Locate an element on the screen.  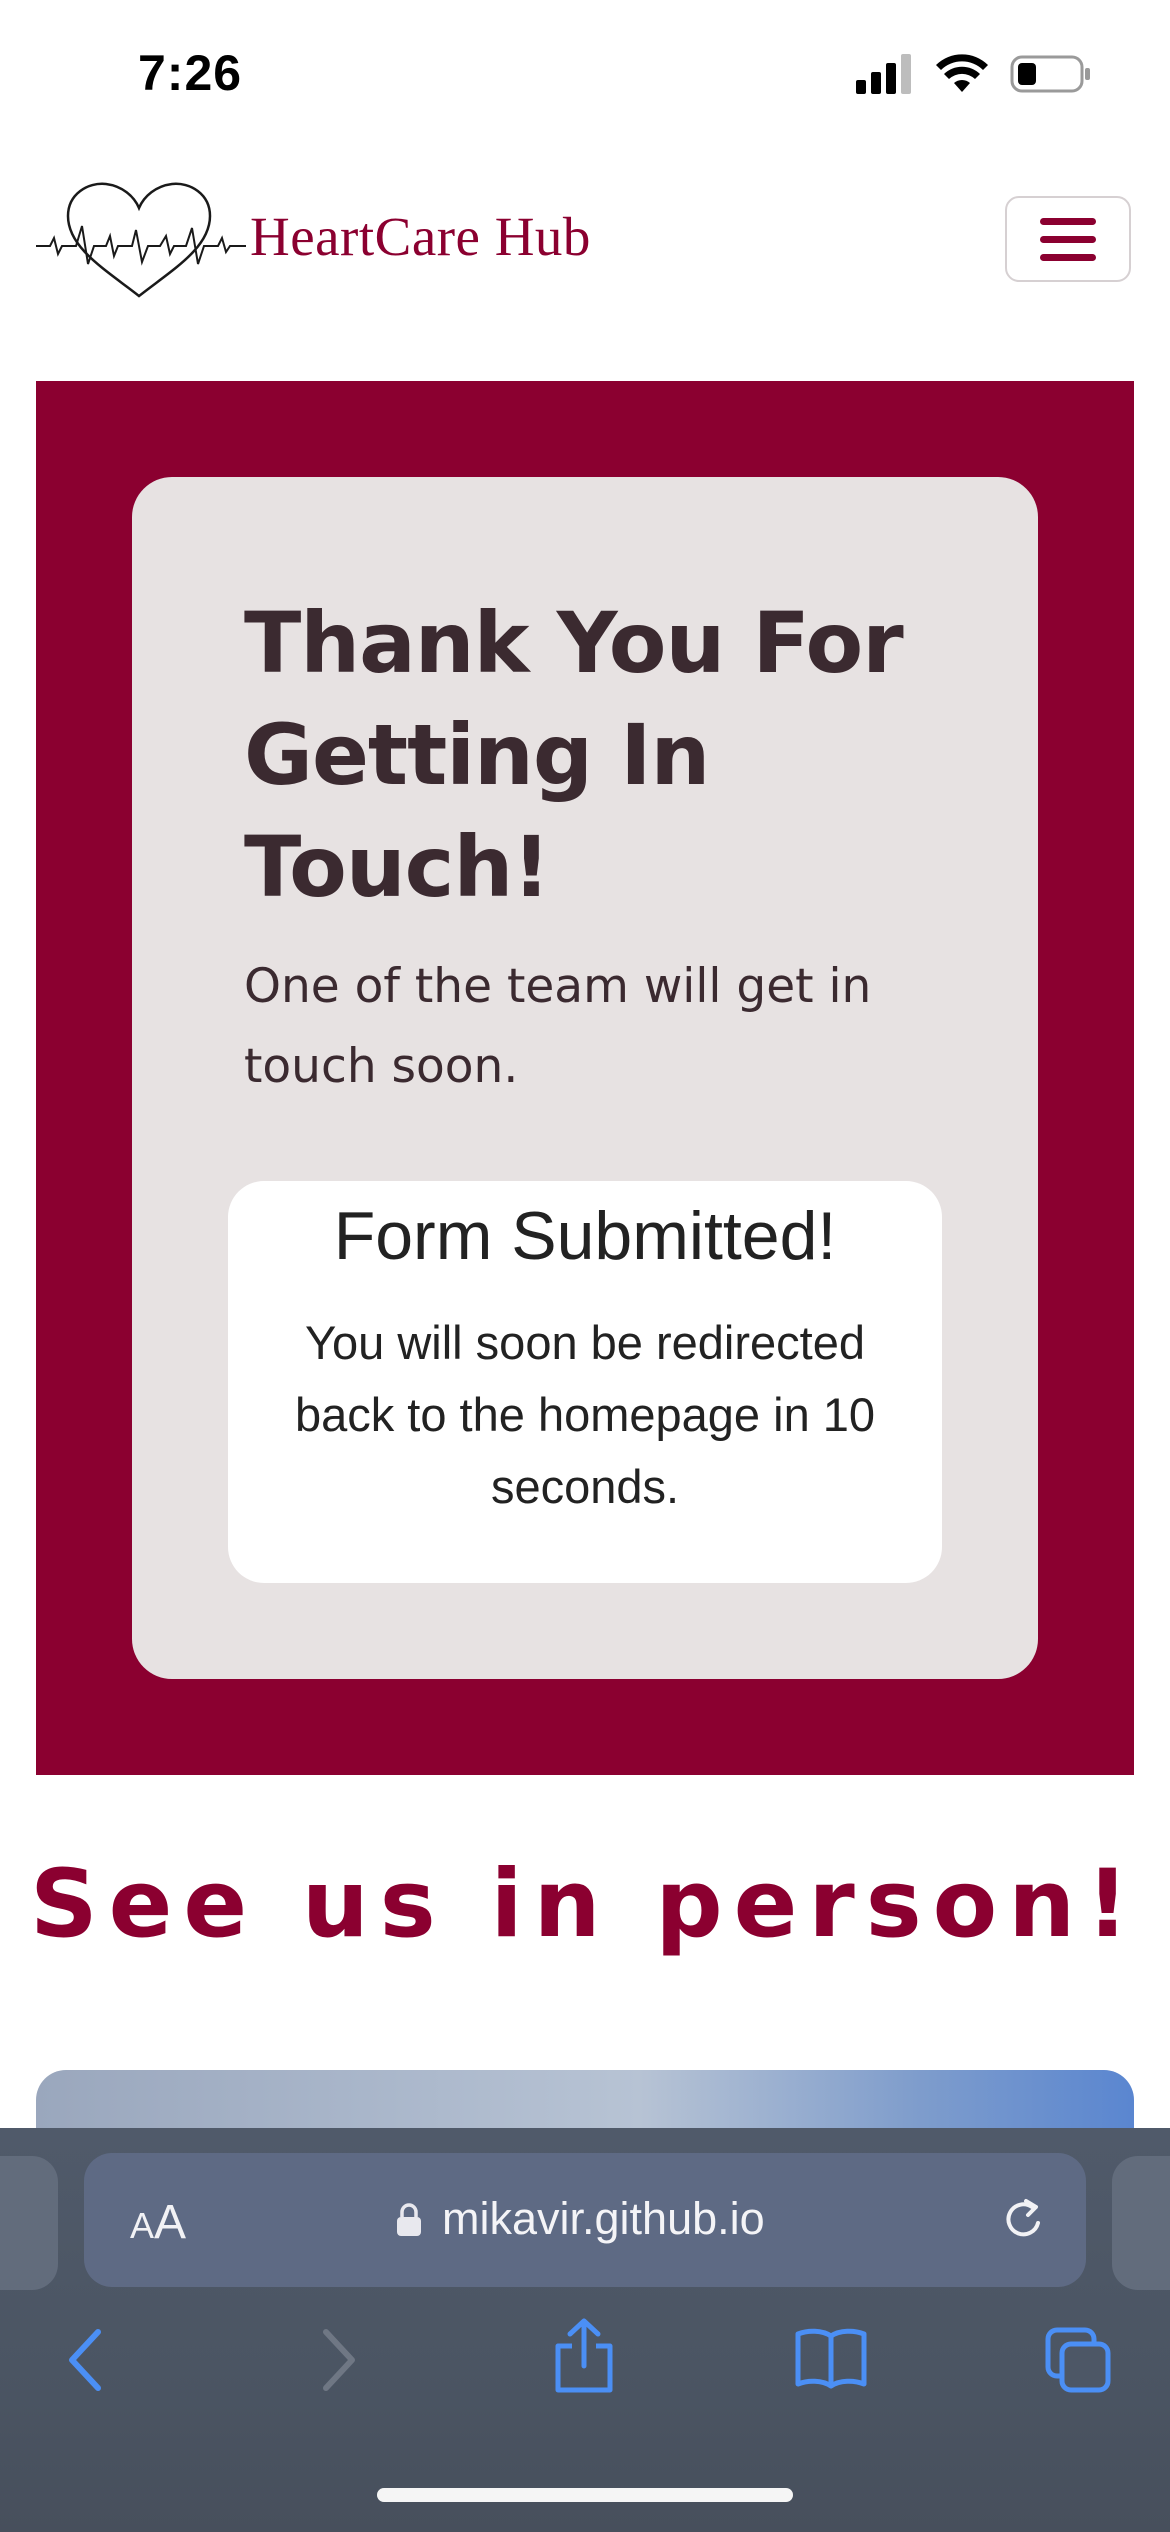
lock-icon is located at coordinates (409, 2219).